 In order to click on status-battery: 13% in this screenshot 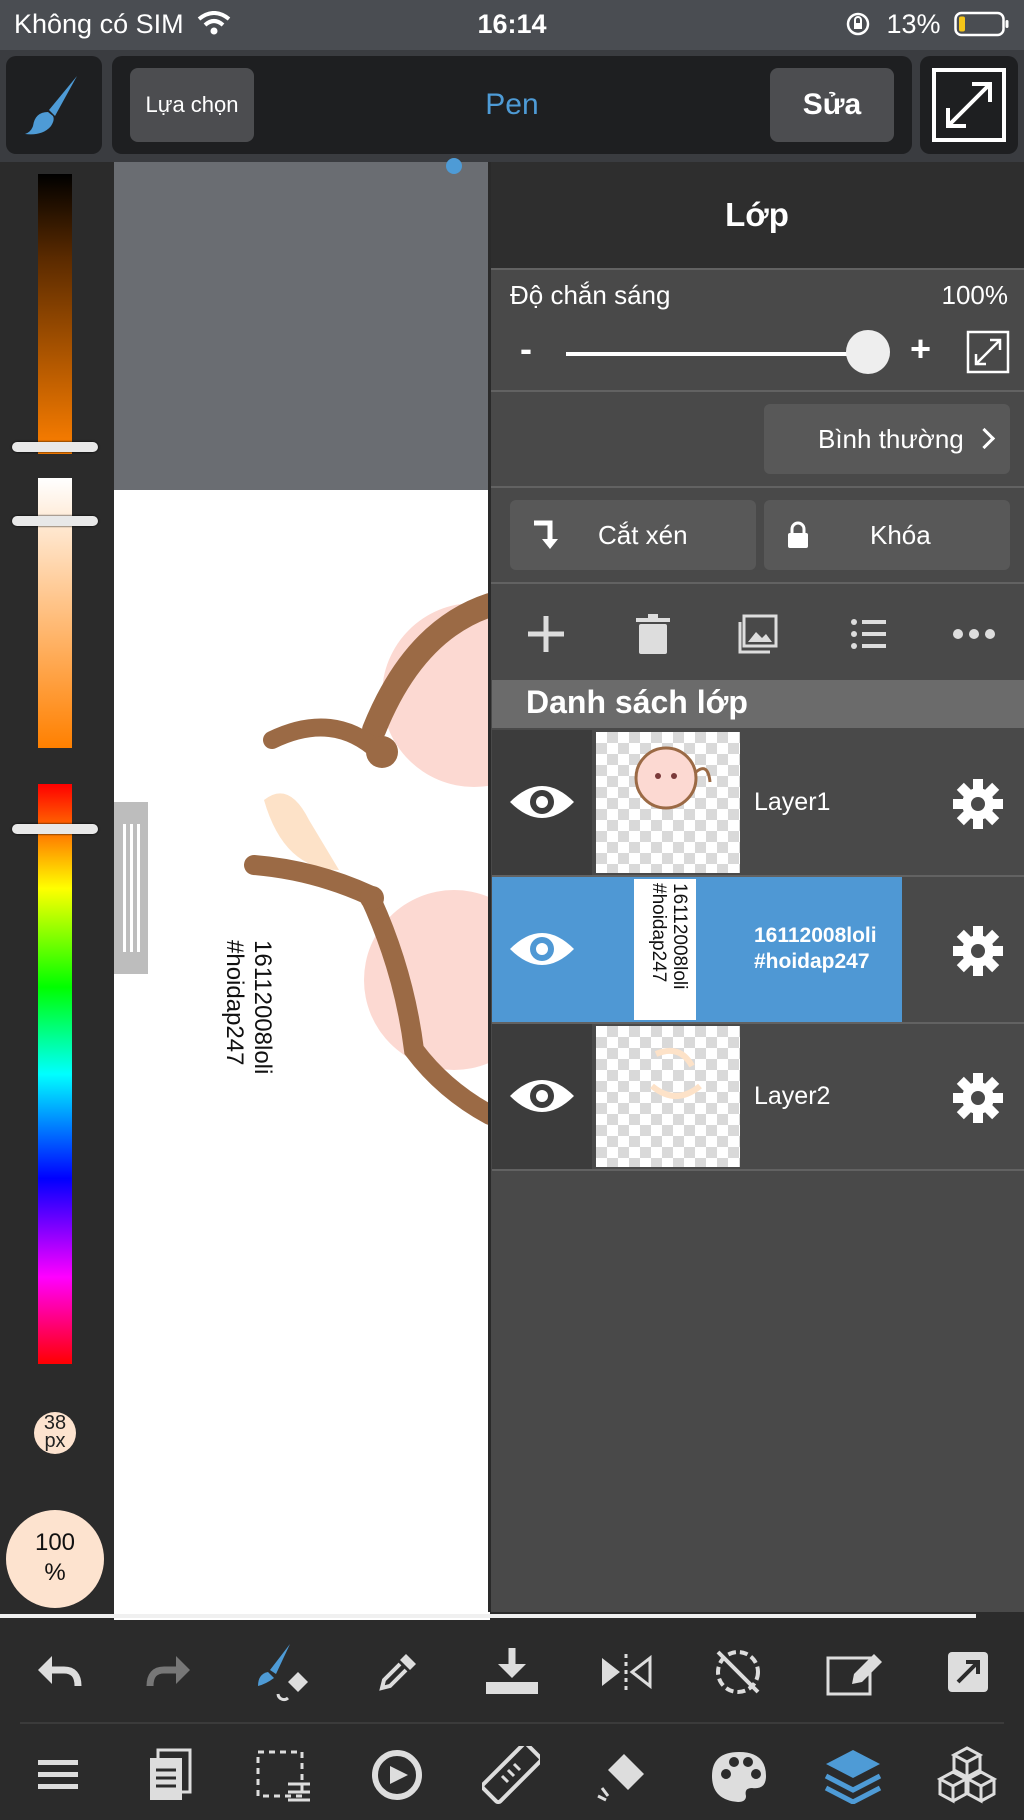, I will do `click(927, 24)`.